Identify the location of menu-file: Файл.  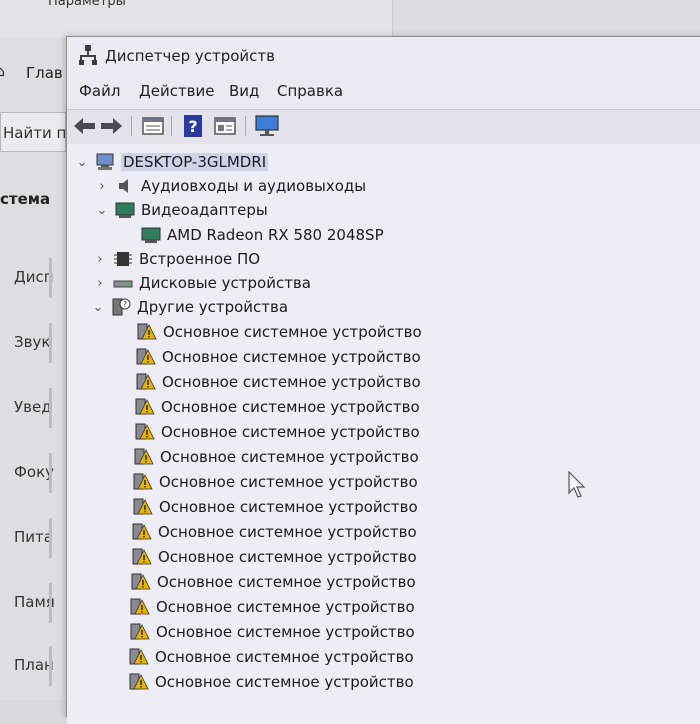
(99, 91).